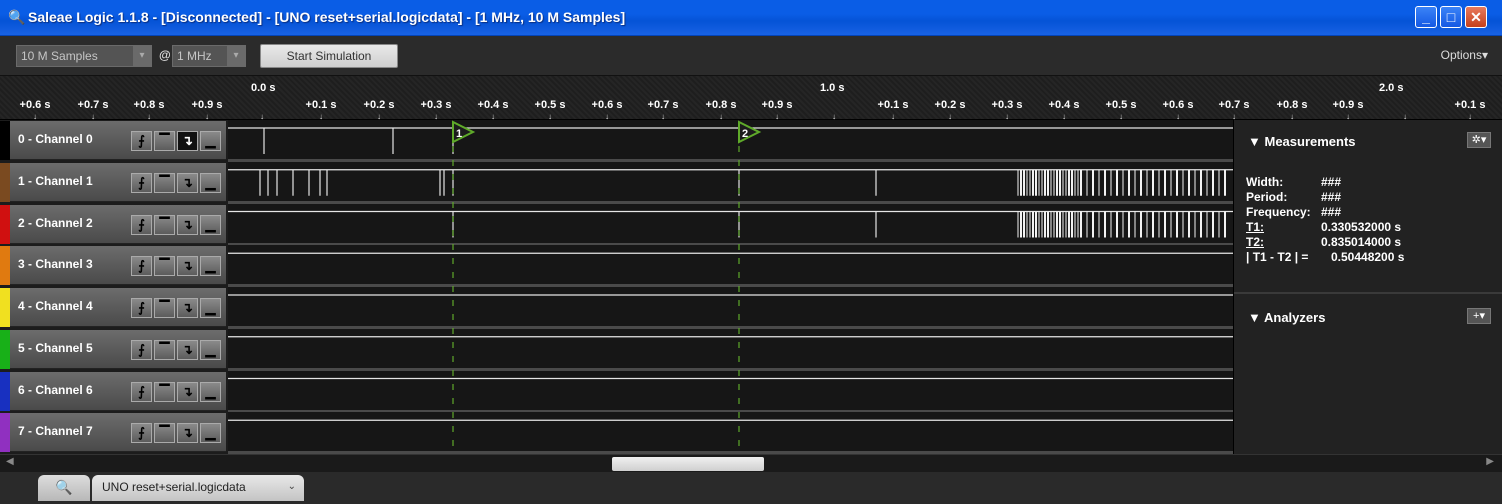  I want to click on maximize-button: □, so click(1451, 17).